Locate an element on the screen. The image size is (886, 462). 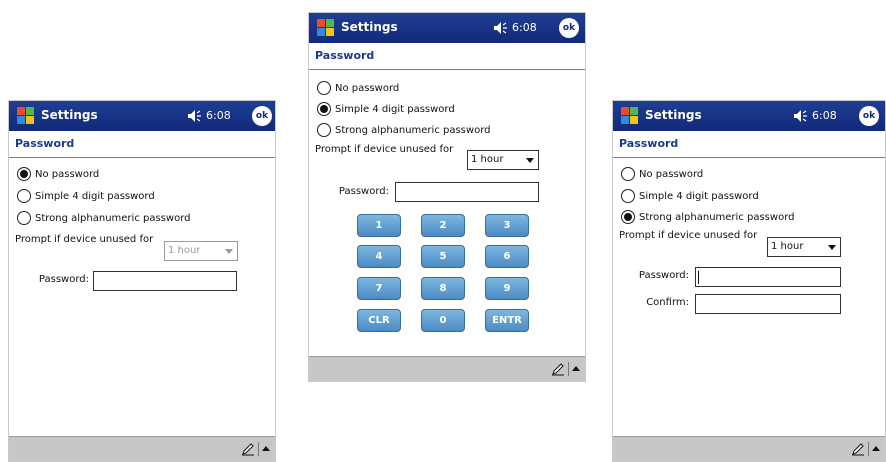
confirm-input is located at coordinates (768, 304).